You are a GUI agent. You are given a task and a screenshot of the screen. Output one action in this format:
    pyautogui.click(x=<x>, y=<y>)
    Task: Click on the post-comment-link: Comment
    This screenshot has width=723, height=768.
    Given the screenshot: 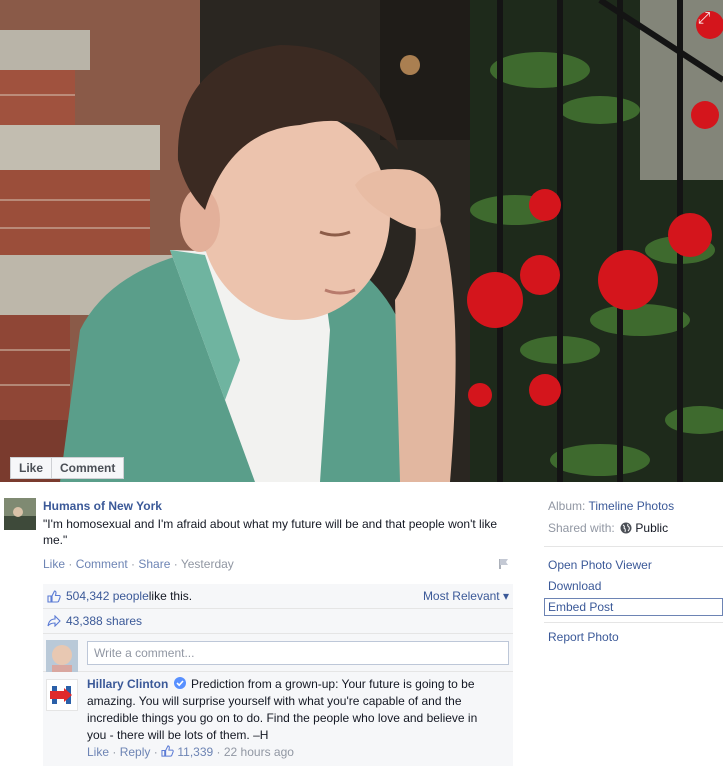 What is the action you would take?
    pyautogui.click(x=102, y=564)
    